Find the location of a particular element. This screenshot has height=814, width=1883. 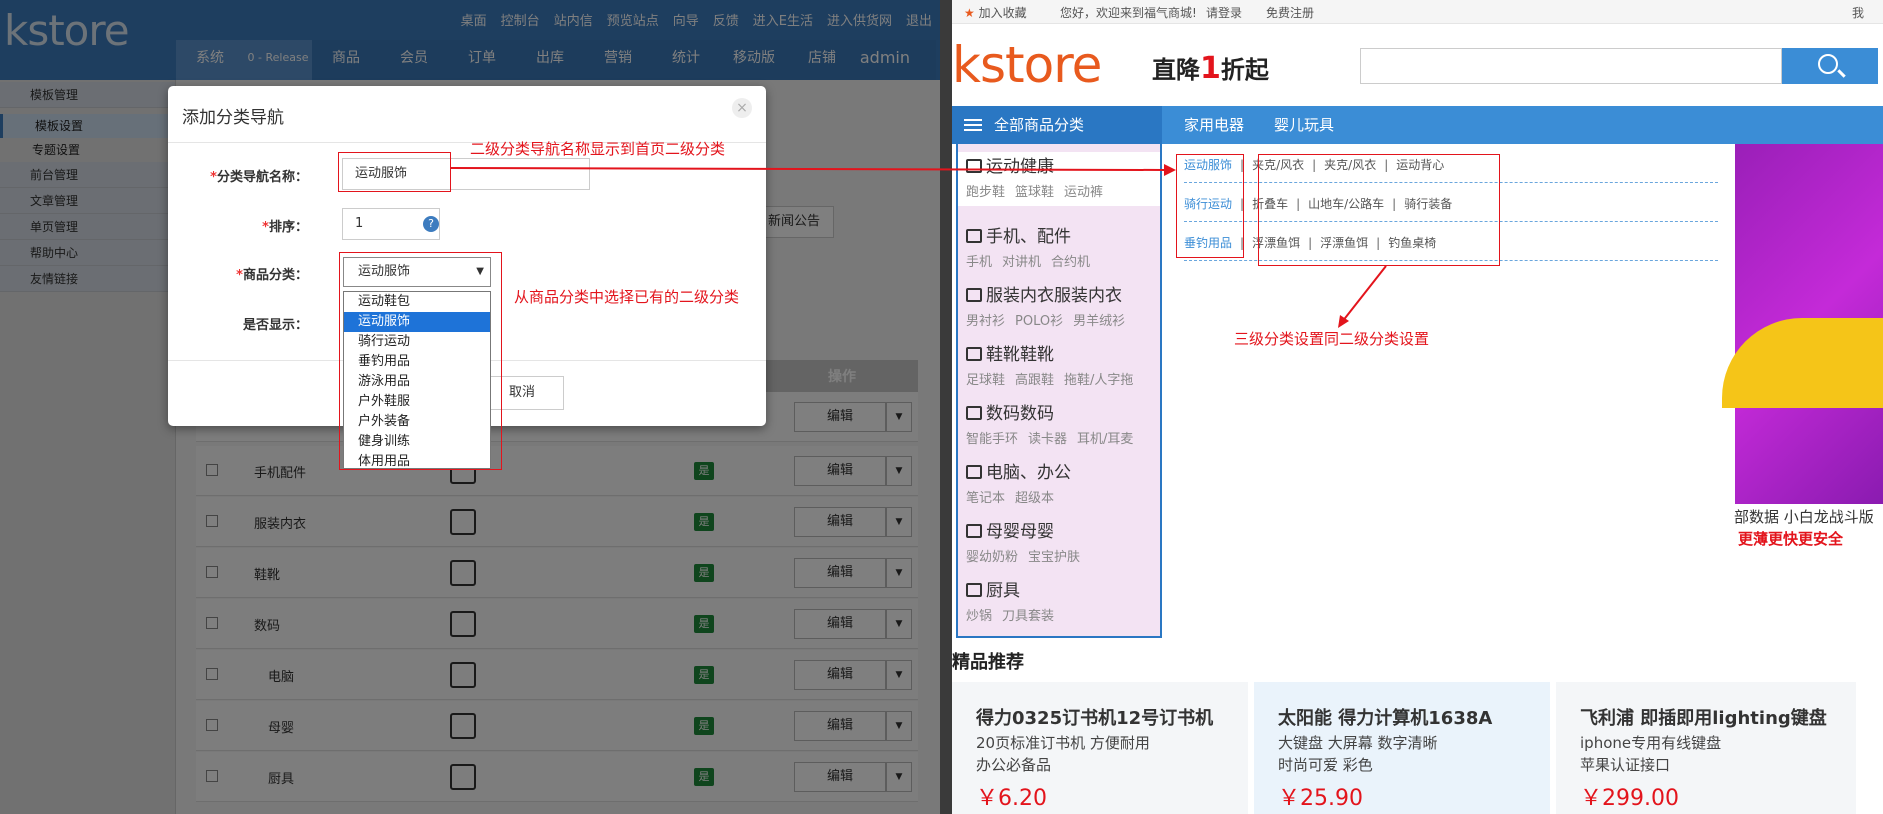

show-label: 是否显示： is located at coordinates (275, 325).